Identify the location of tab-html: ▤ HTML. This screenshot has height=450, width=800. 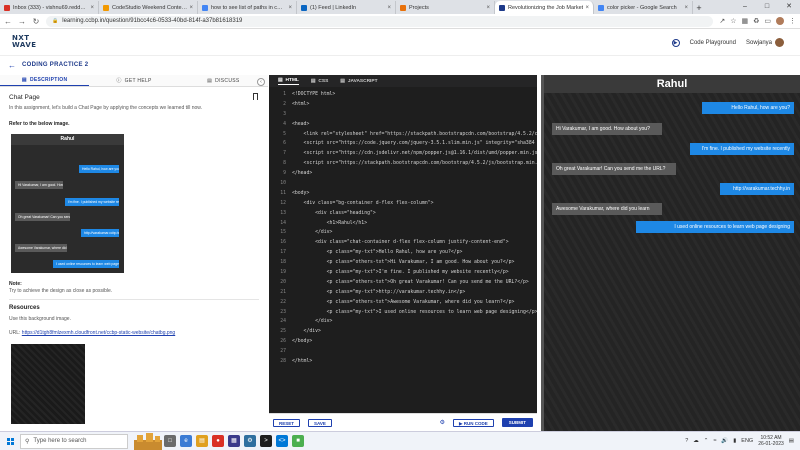
(288, 81).